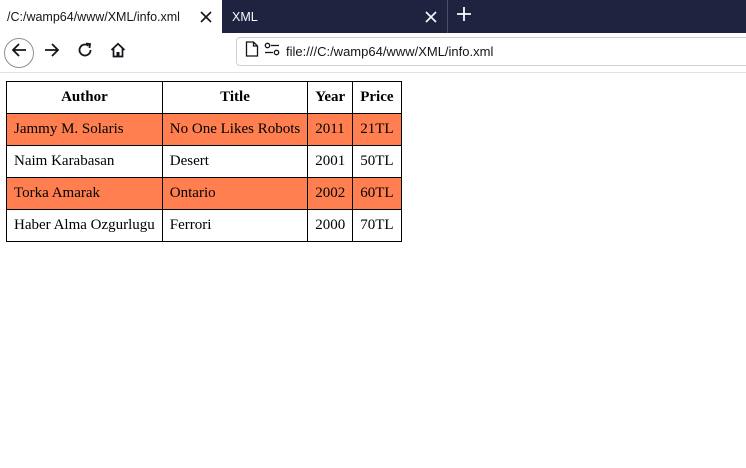 The height and width of the screenshot is (468, 746). I want to click on tab-title: XML, so click(245, 16).